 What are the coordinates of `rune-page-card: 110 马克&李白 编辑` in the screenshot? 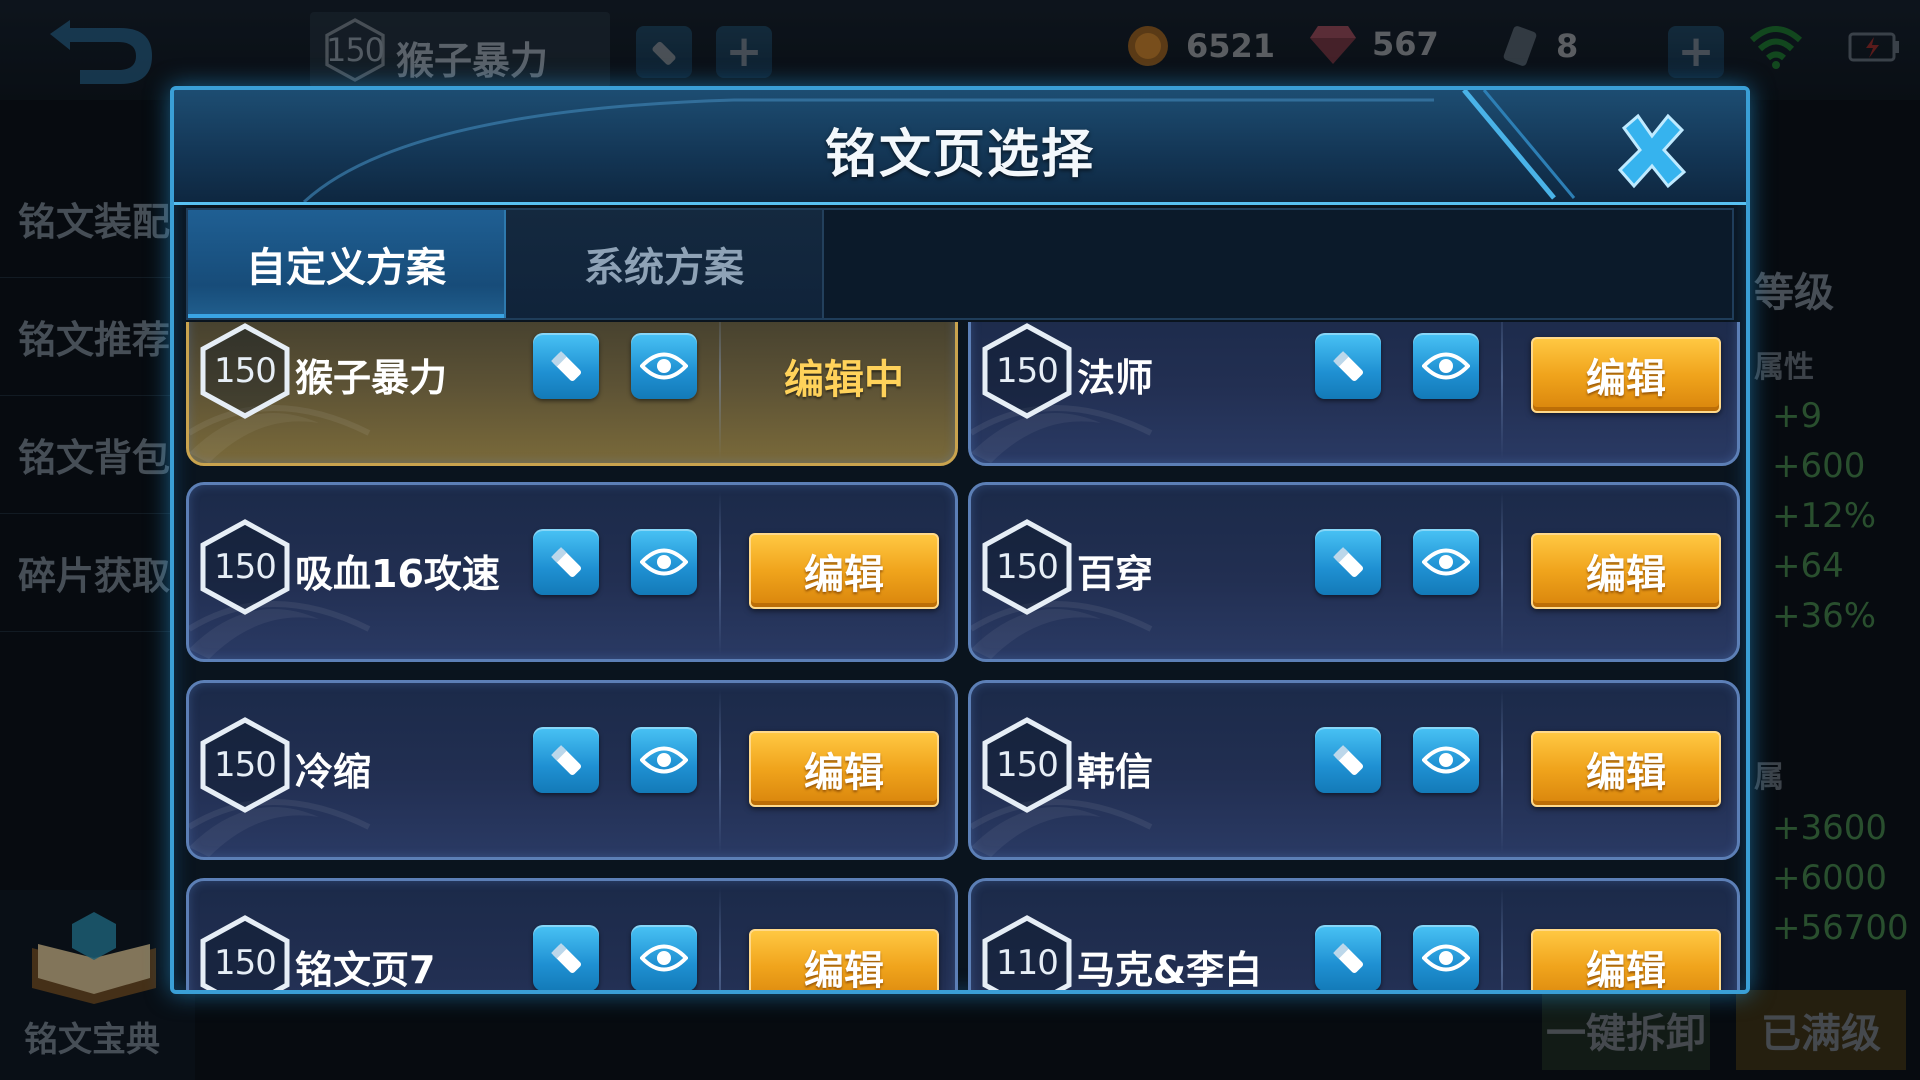 It's located at (1354, 935).